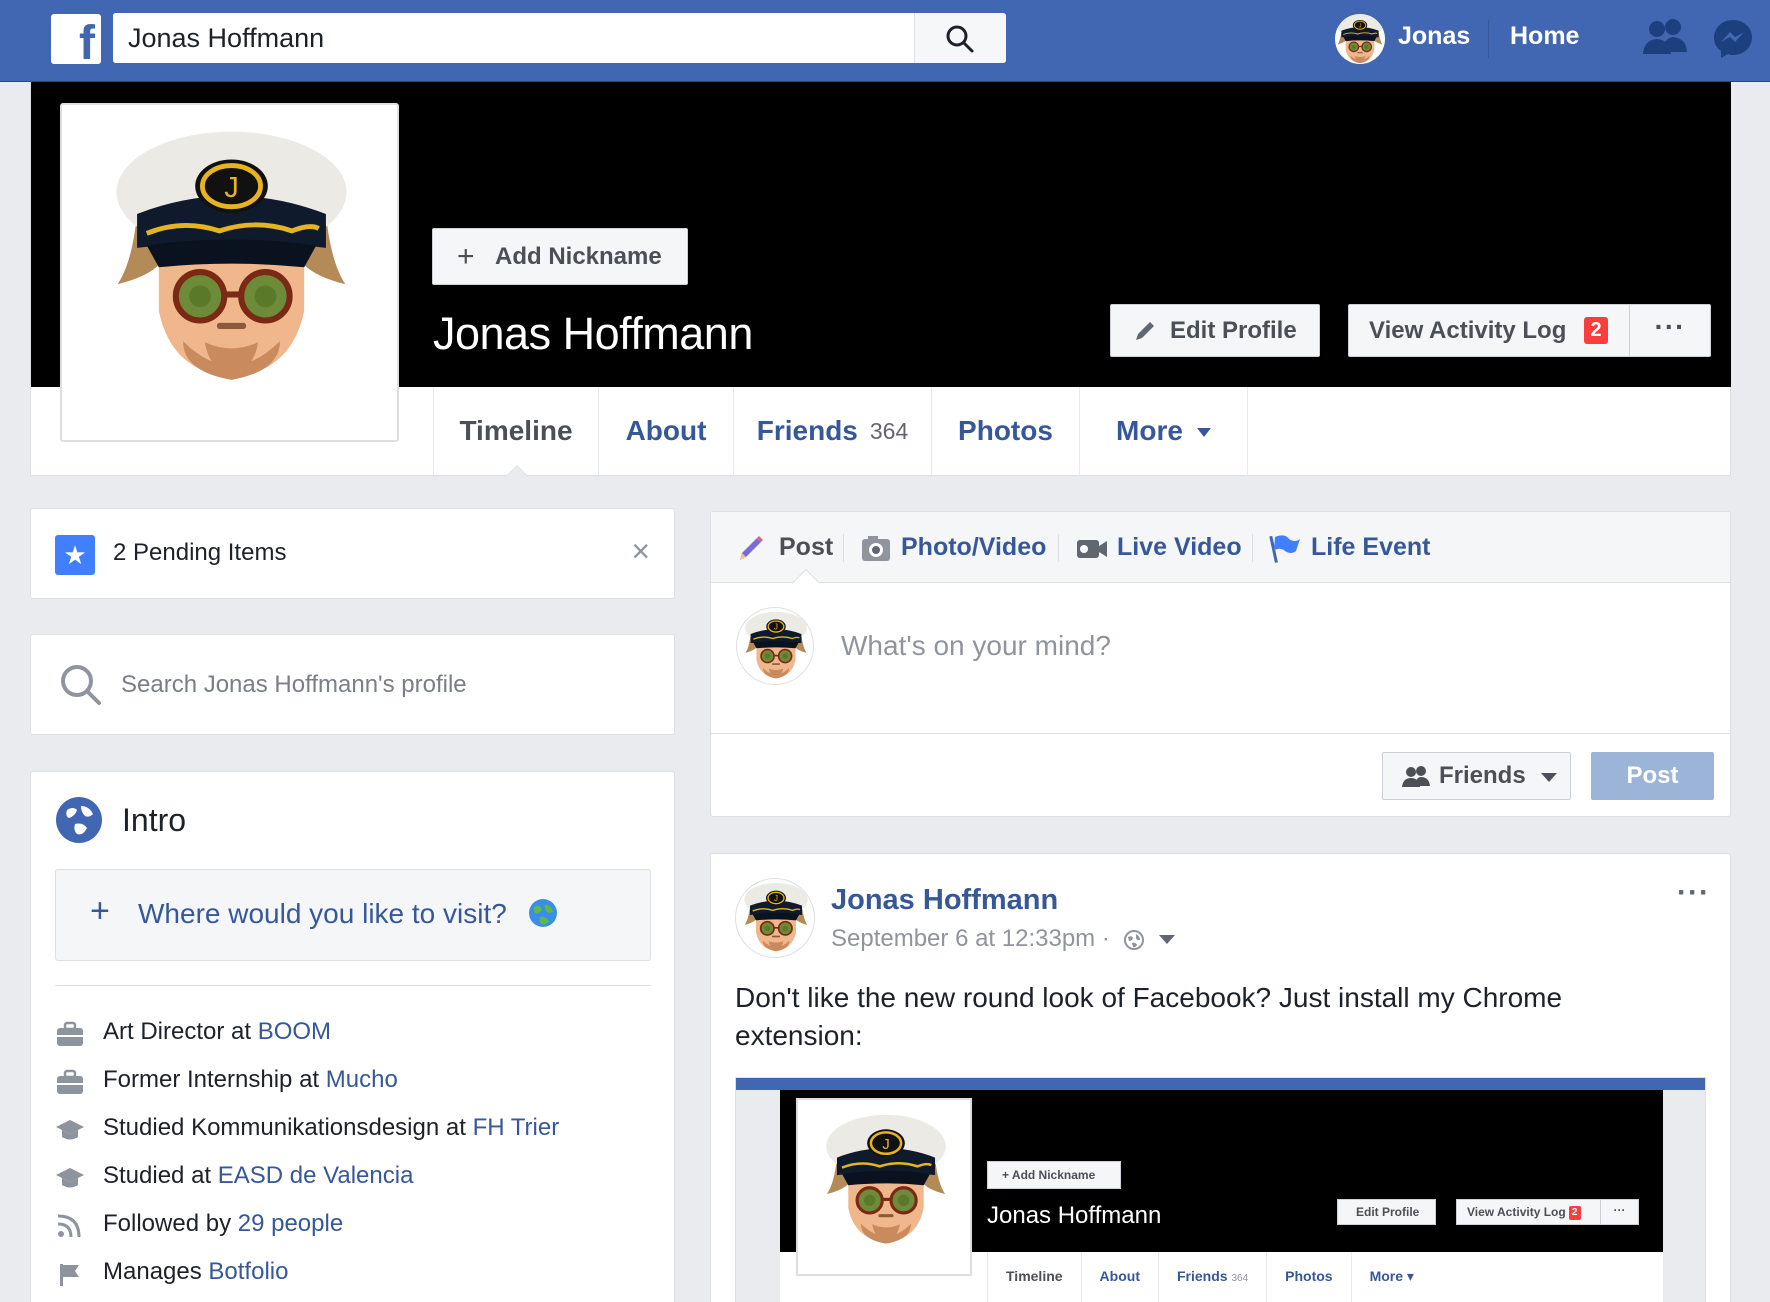  Describe the element at coordinates (1488, 39) in the screenshot. I see `nav-divider` at that location.